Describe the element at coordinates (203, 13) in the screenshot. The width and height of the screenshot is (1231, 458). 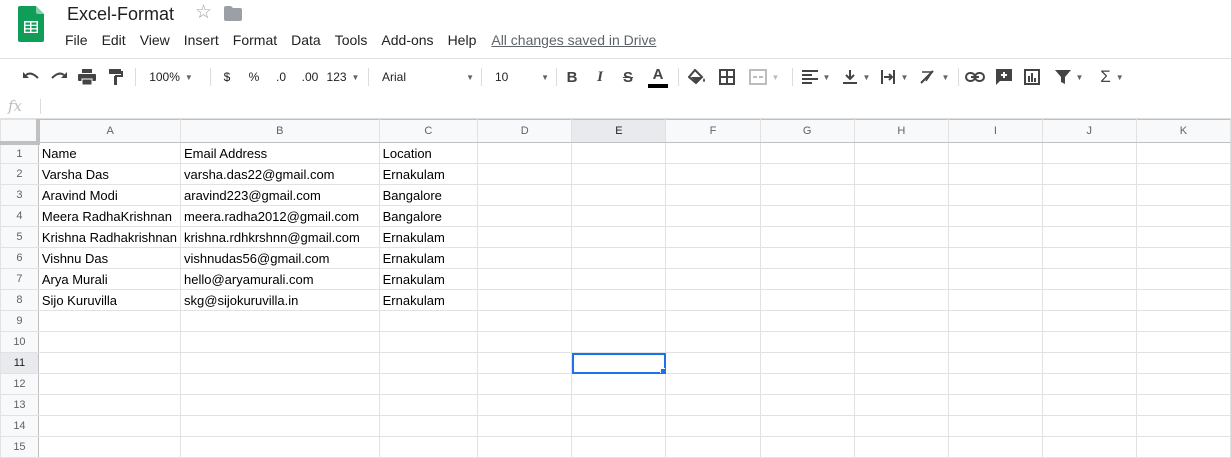
I see `star-icon: ☆` at that location.